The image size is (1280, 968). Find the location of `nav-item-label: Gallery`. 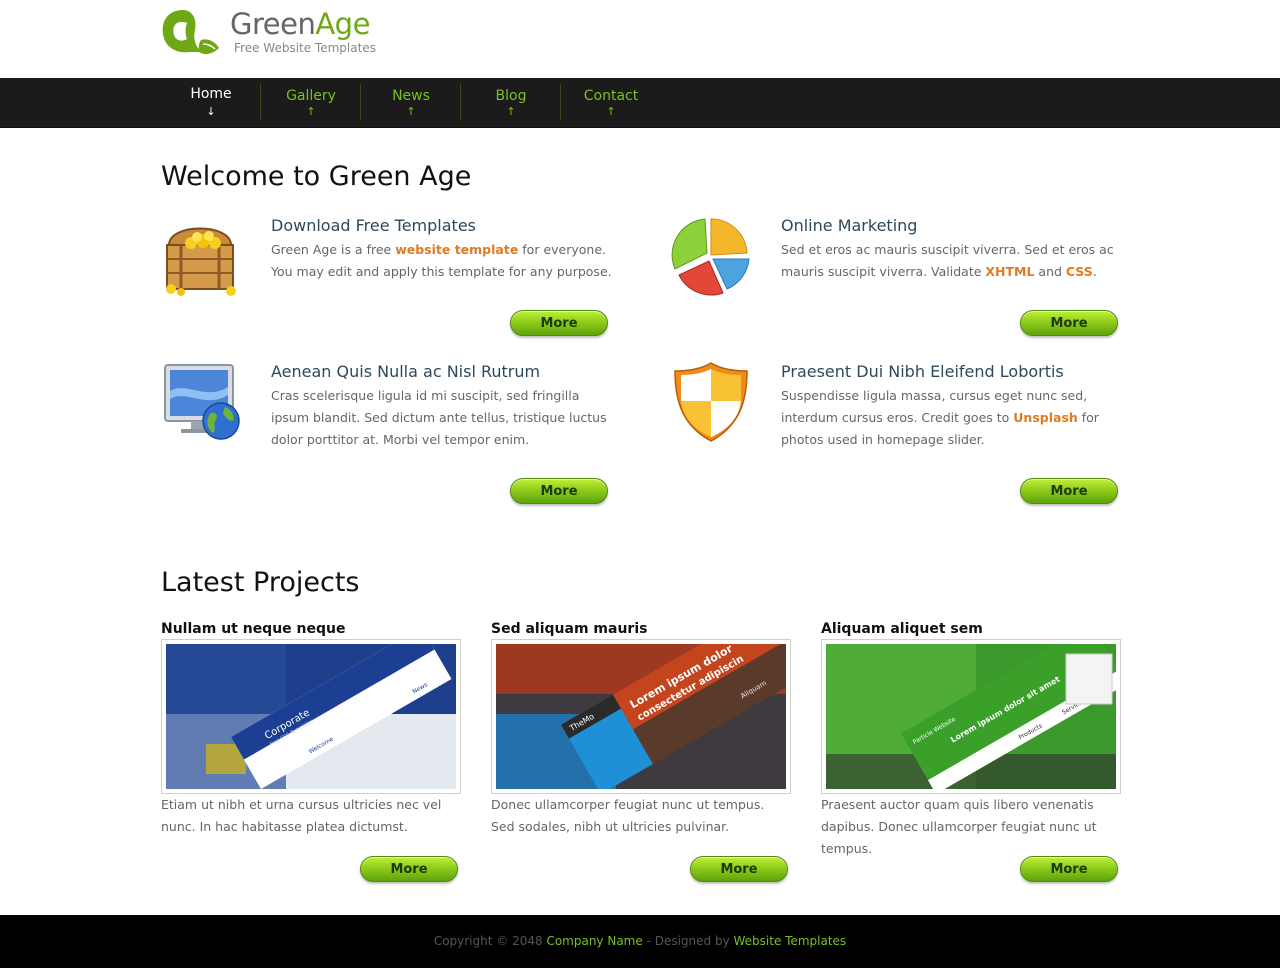

nav-item-label: Gallery is located at coordinates (311, 96).